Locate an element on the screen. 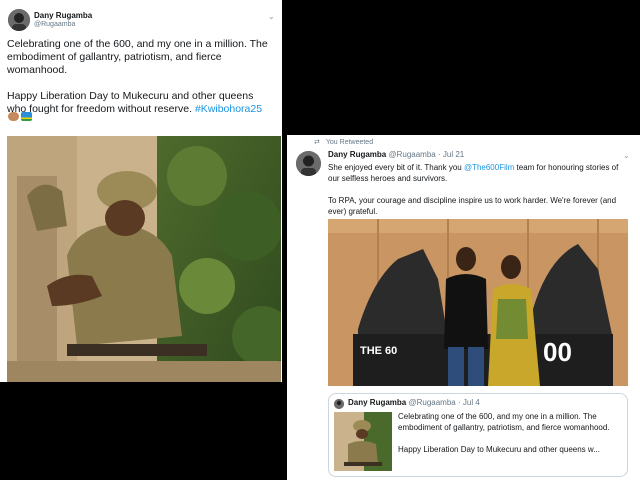 The height and width of the screenshot is (480, 640). tweet-header: Dany Rugamba @Rugaamba · Jul 21 is located at coordinates (396, 154).